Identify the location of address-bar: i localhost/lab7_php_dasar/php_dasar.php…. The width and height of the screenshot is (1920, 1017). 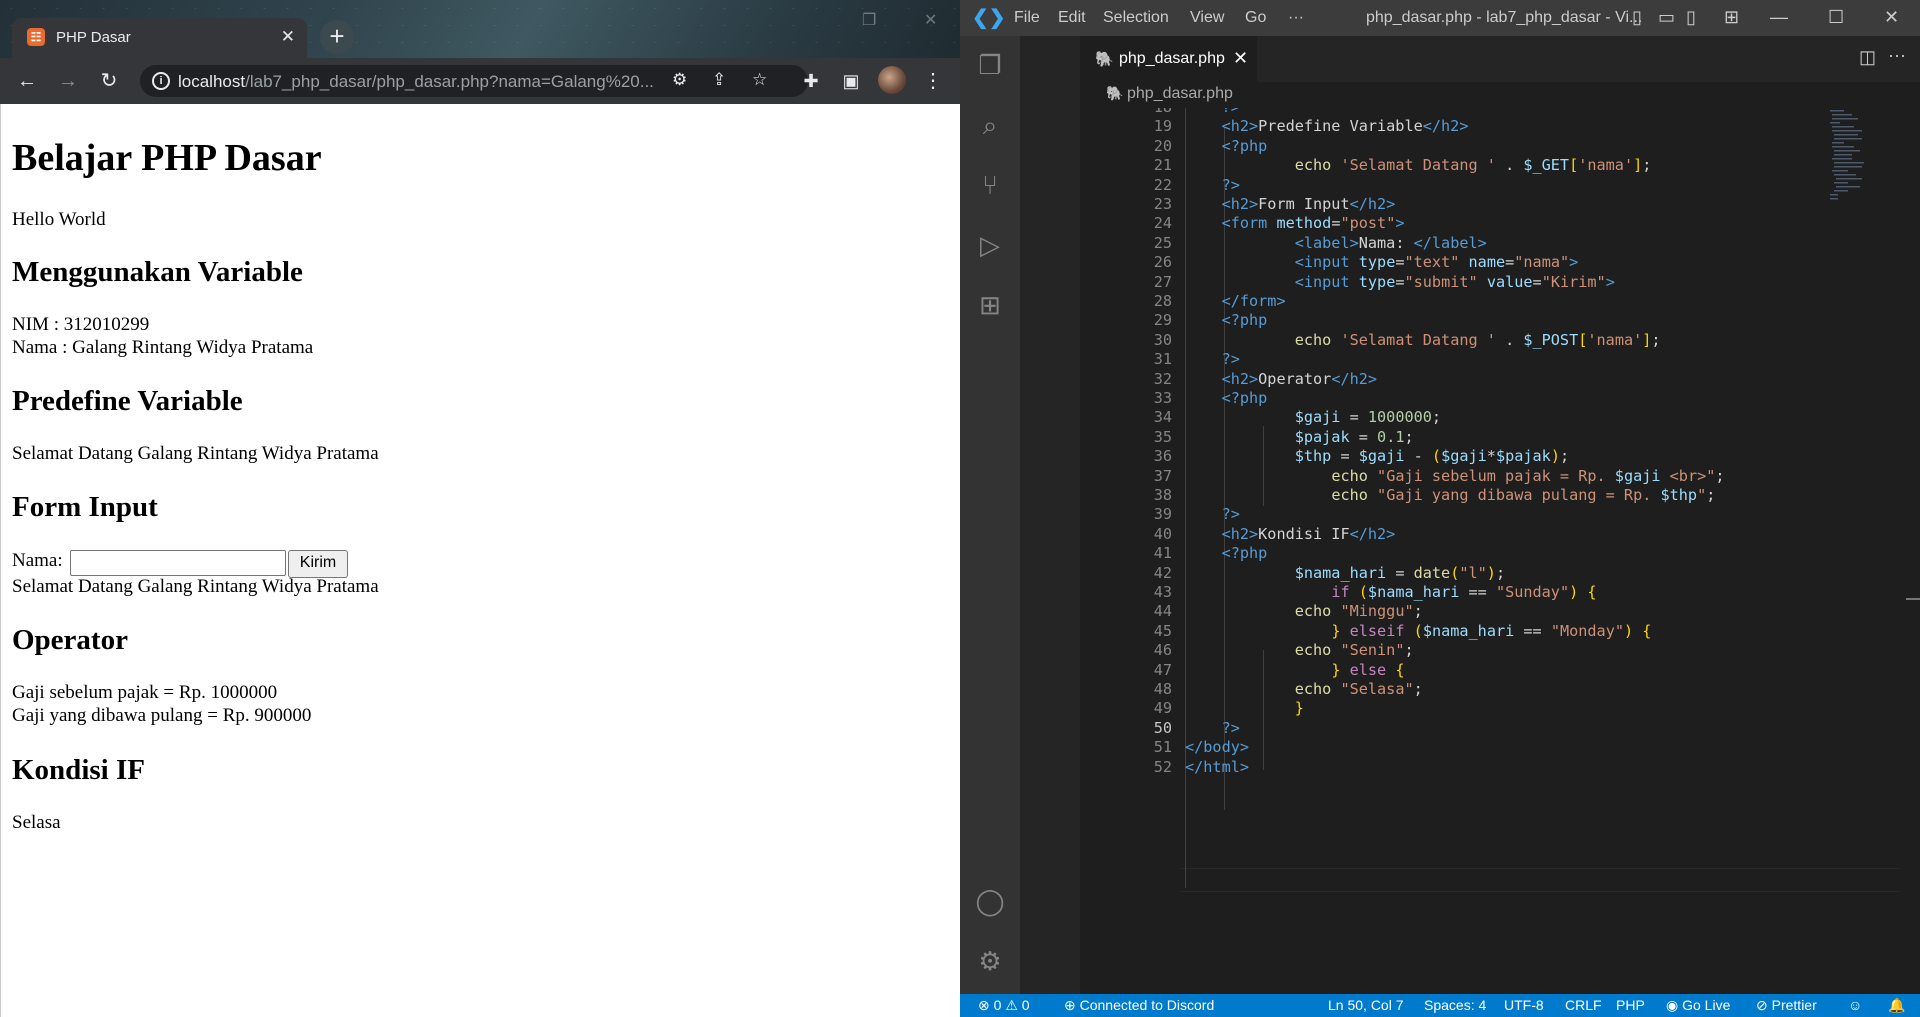
(474, 81).